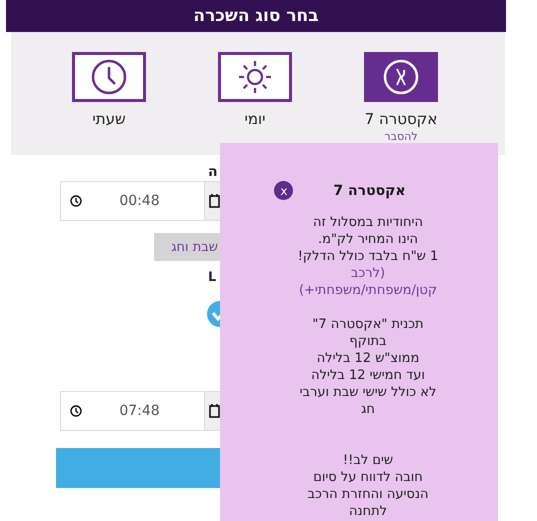 This screenshot has width=537, height=521. What do you see at coordinates (132, 411) in the screenshot?
I see `time-field: 07:48` at bounding box center [132, 411].